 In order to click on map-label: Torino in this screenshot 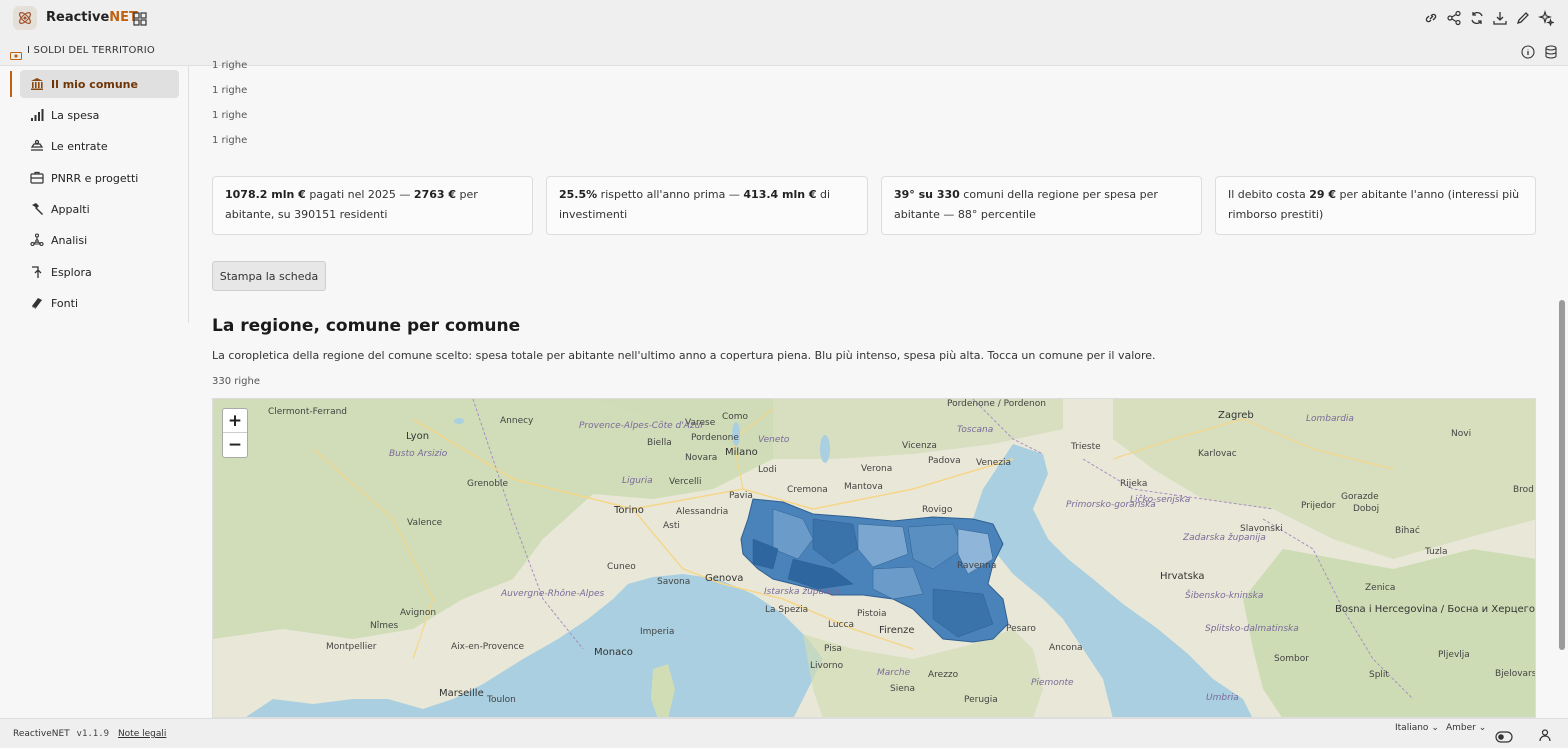, I will do `click(629, 510)`.